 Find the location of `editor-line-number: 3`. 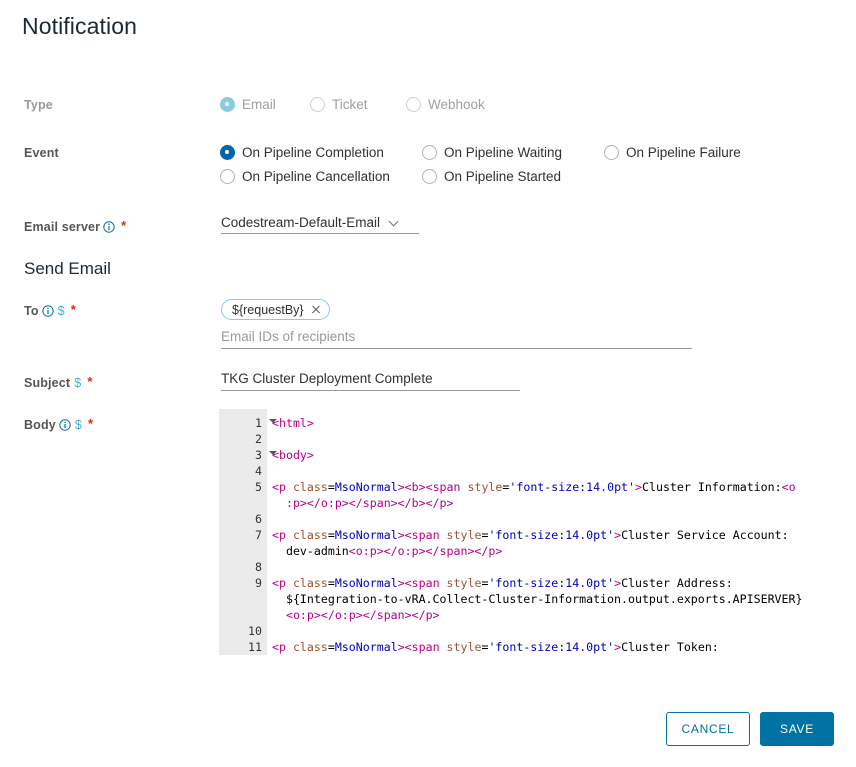

editor-line-number: 3 is located at coordinates (248, 455).